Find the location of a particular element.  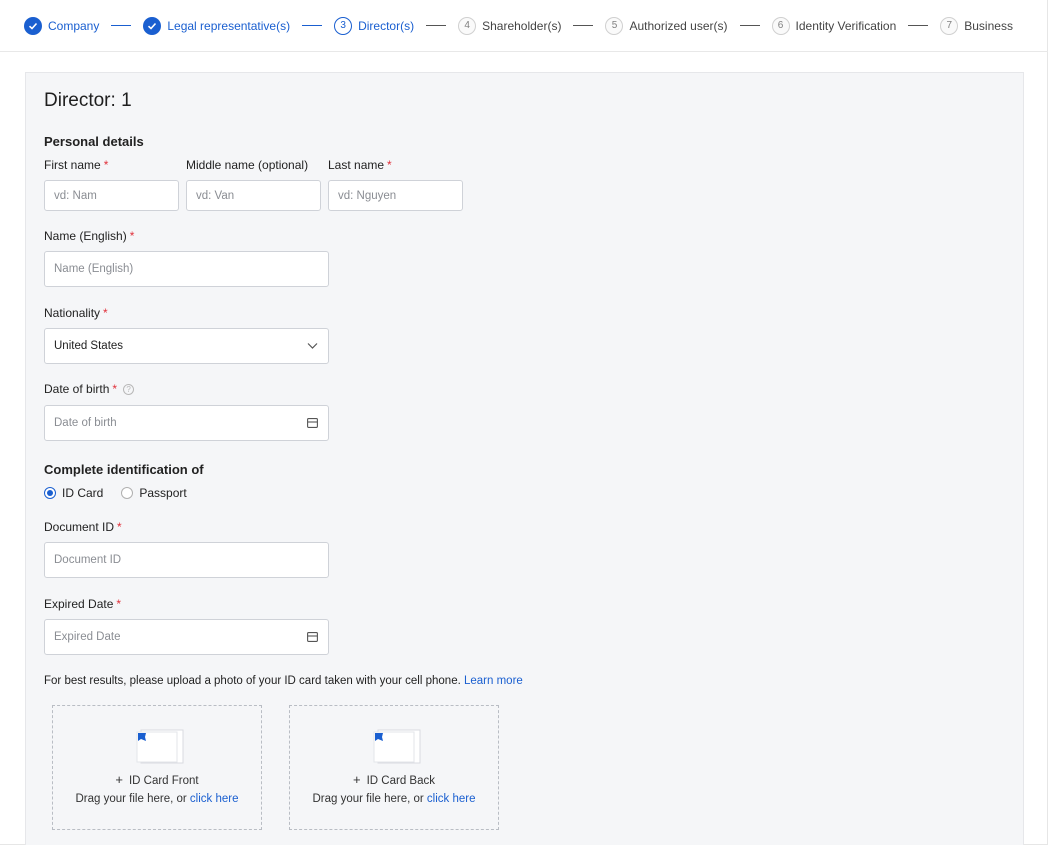

document-id-label: Document ID * is located at coordinates (83, 527).